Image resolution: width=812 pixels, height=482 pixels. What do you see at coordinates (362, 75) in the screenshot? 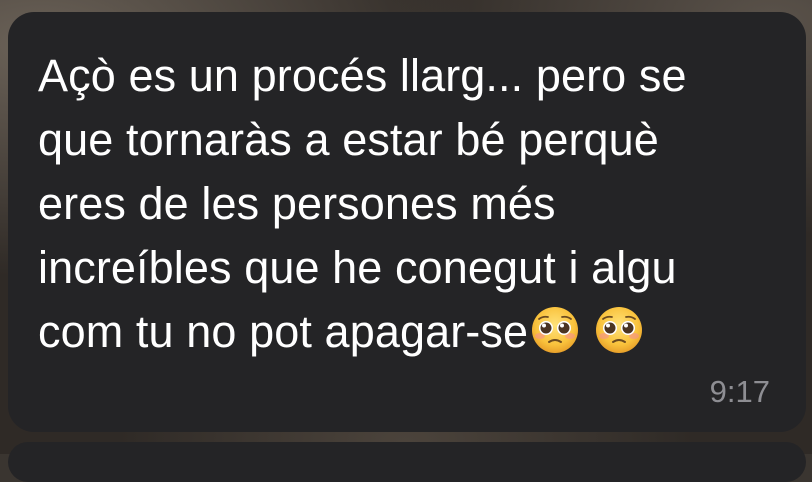
I see `message-line: Açò es un procés llarg... pero se` at bounding box center [362, 75].